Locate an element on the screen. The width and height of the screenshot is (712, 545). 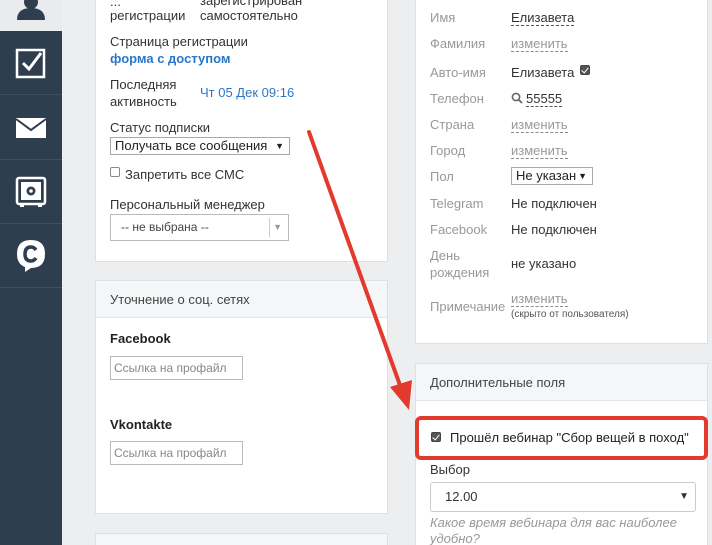
annotation-arrow is located at coordinates (359, 270).